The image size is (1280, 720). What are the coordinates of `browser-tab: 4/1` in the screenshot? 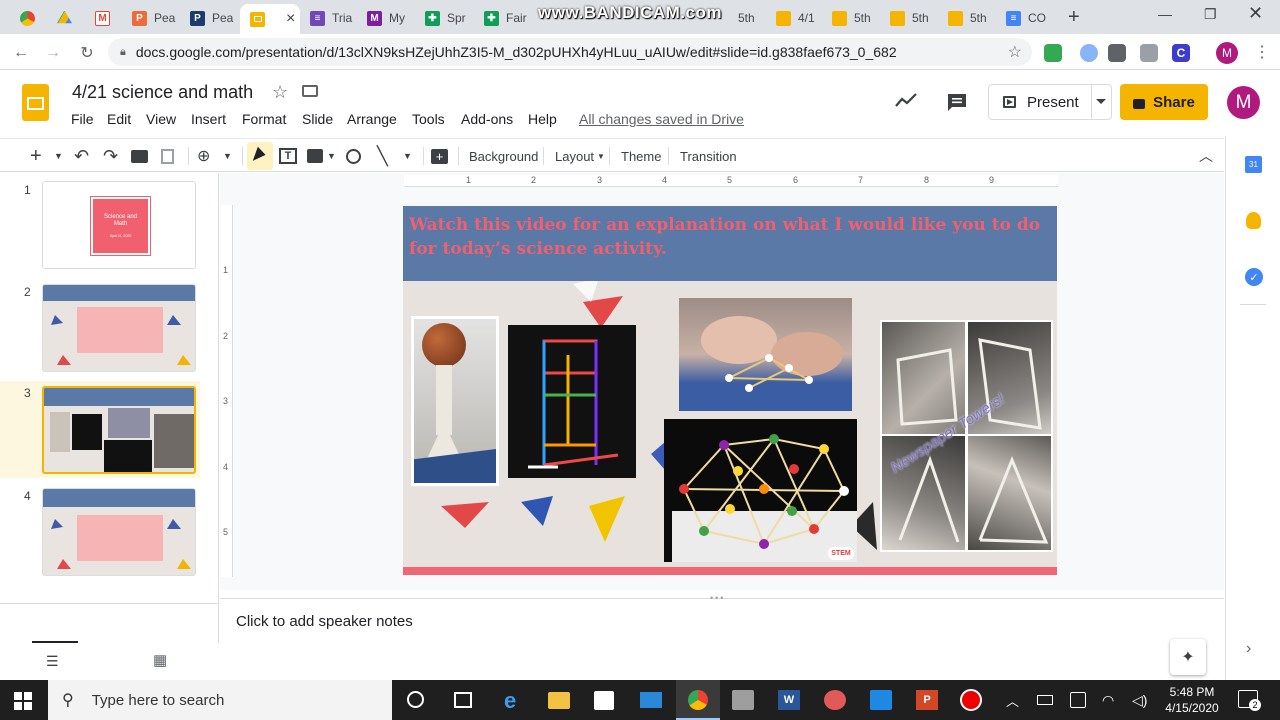 It's located at (794, 18).